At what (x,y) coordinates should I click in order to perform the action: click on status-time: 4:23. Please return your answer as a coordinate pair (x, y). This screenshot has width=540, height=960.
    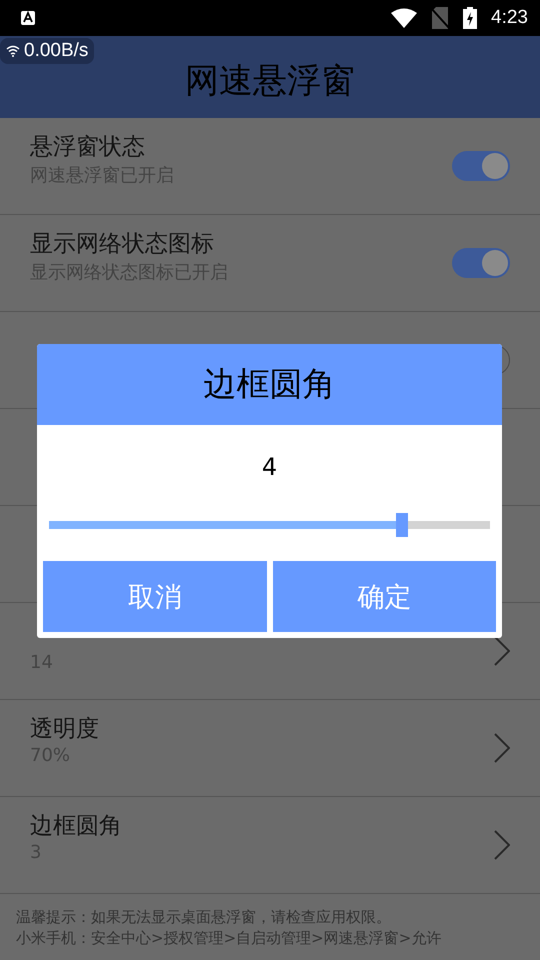
    Looking at the image, I should click on (509, 18).